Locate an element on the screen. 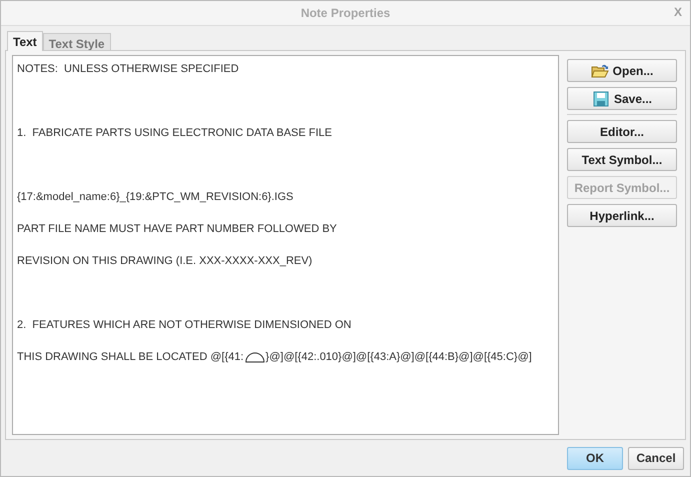  tab: Text is located at coordinates (25, 41).